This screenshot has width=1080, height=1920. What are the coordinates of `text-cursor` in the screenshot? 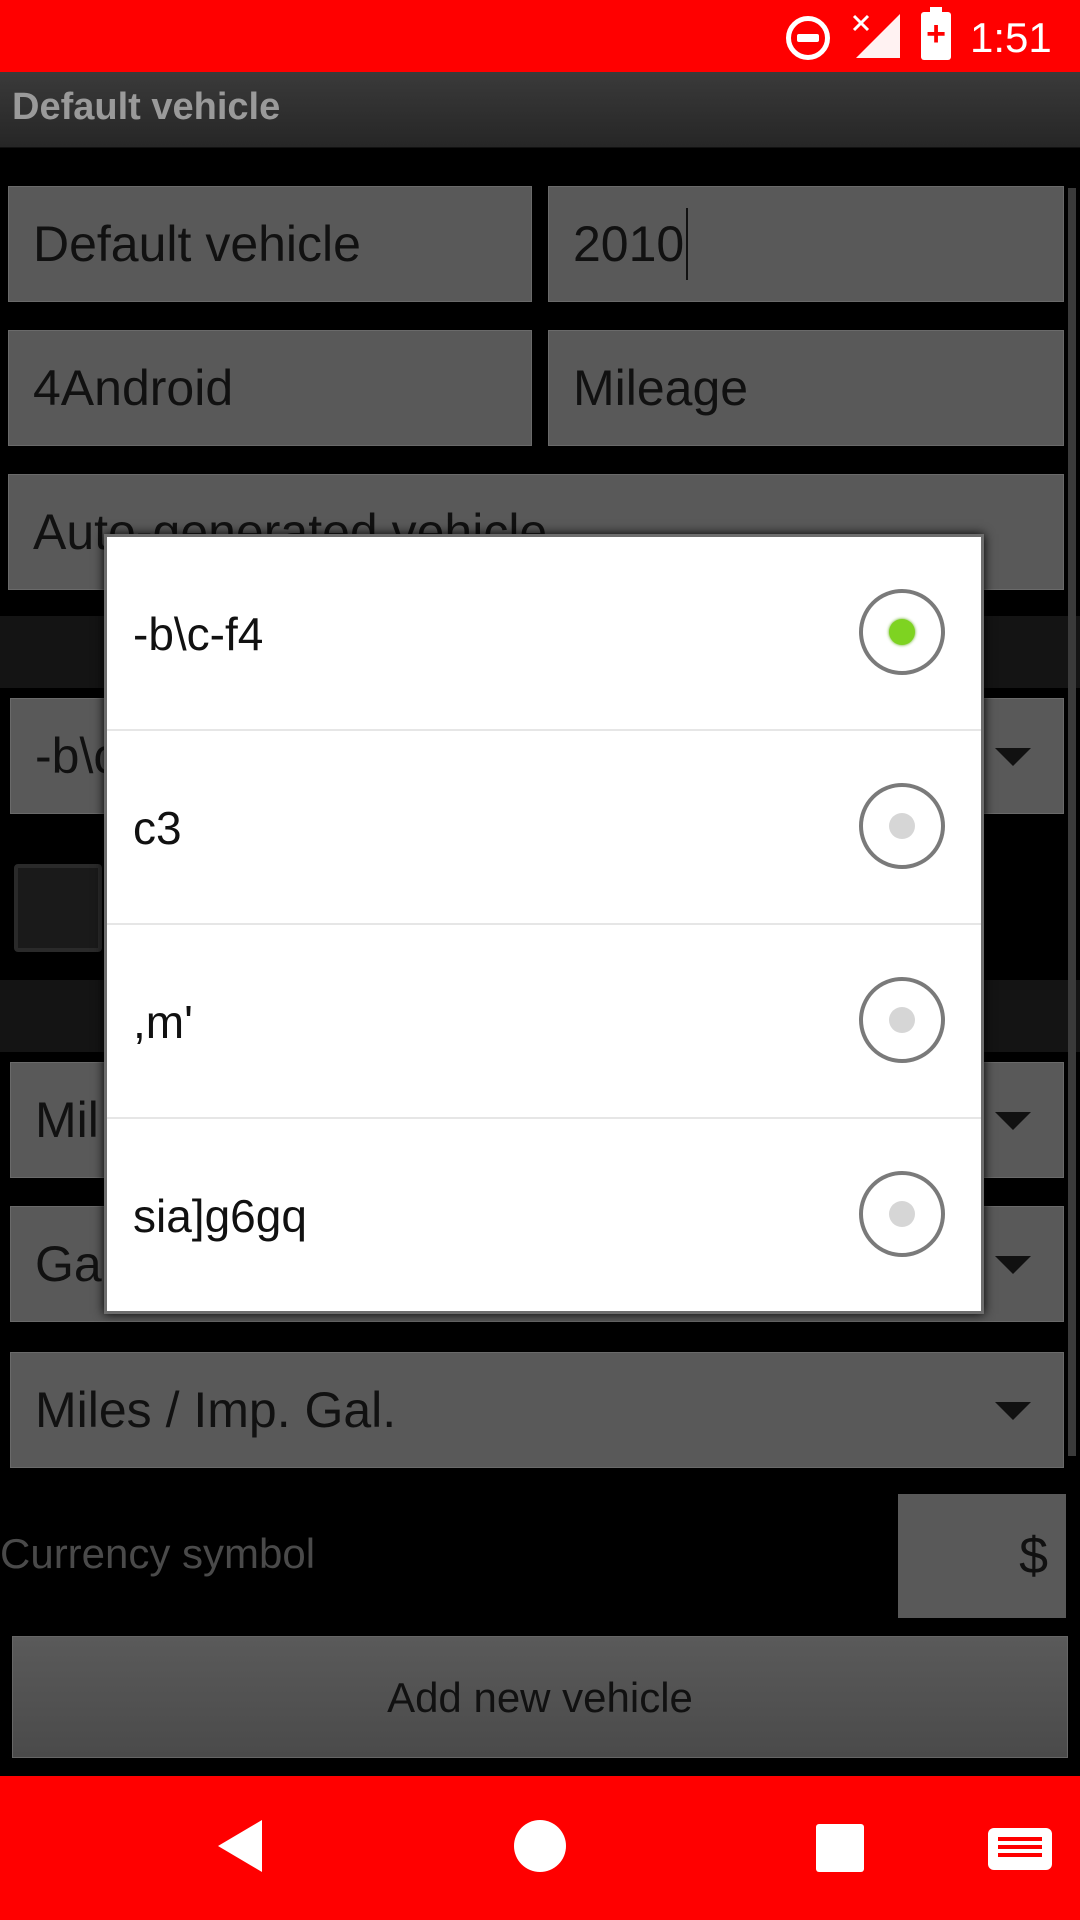 It's located at (687, 244).